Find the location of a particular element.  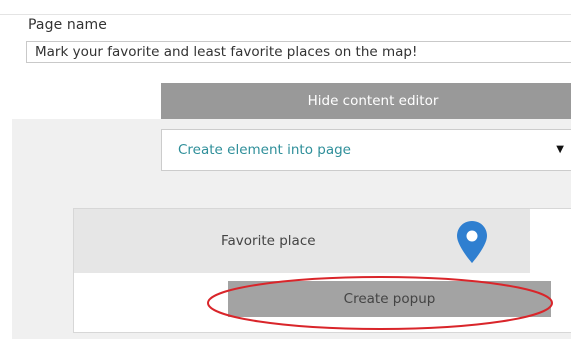

page-name-input is located at coordinates (298, 52).